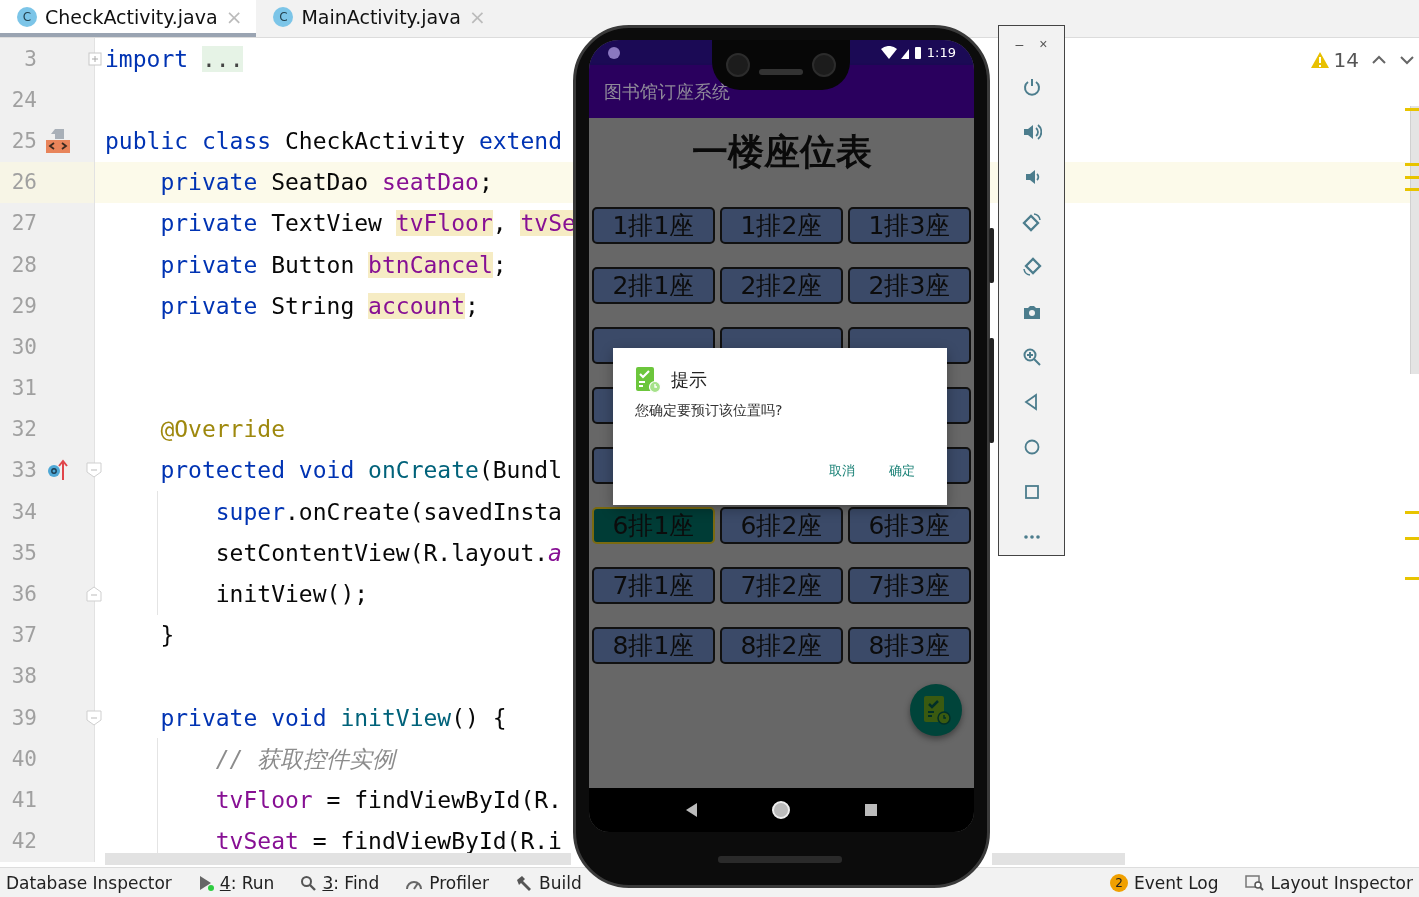  Describe the element at coordinates (909, 285) in the screenshot. I see `seat-button: 2排3座` at that location.